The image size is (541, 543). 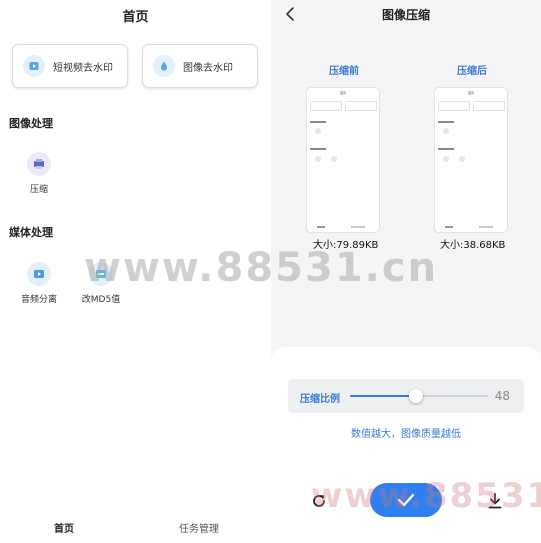 What do you see at coordinates (38, 190) in the screenshot?
I see `compress-label: 压缩` at bounding box center [38, 190].